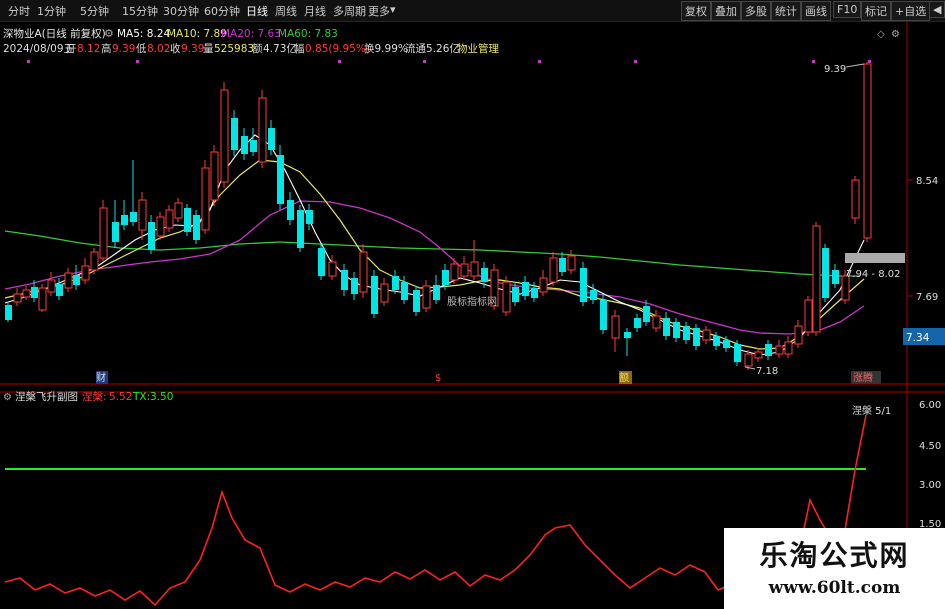  What do you see at coordinates (911, 11) in the screenshot?
I see `toolbar-button-7: +自选` at bounding box center [911, 11].